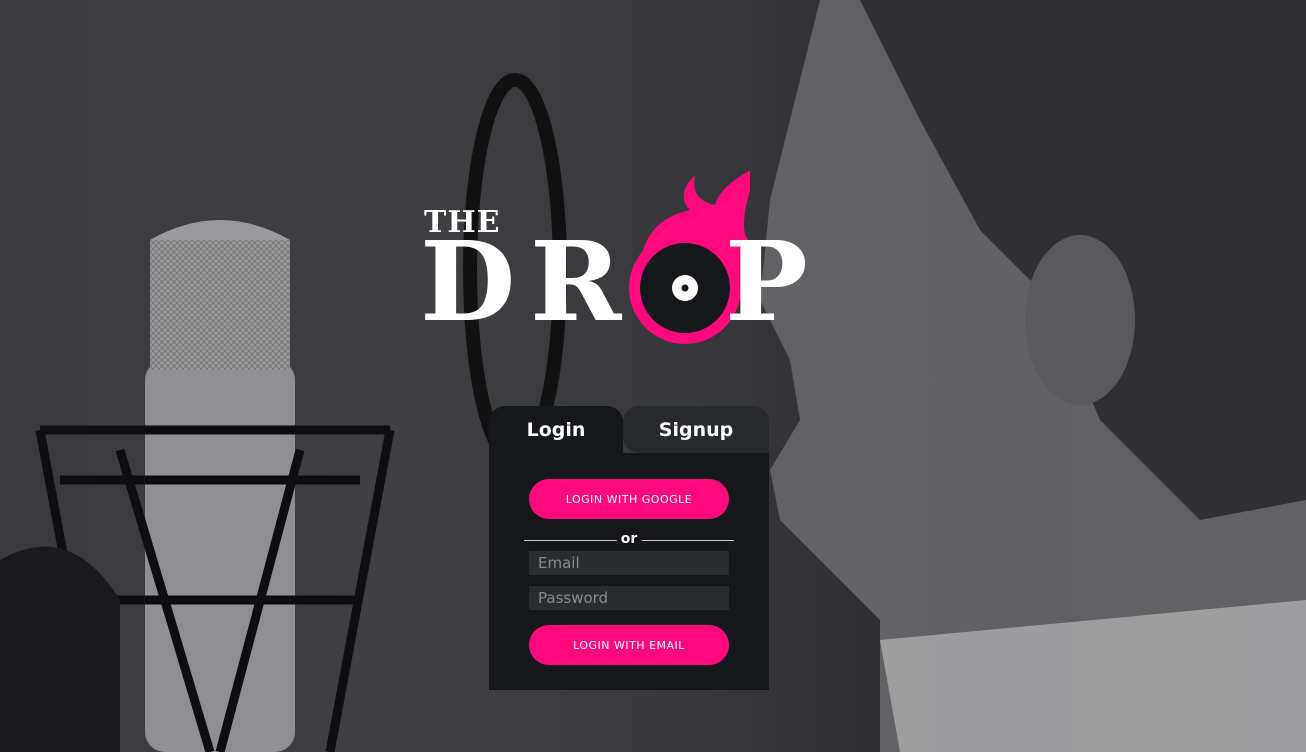  I want to click on login-form: LOGIN WITH GOOGLE or LOGIN WITH EMAIL, so click(629, 571).